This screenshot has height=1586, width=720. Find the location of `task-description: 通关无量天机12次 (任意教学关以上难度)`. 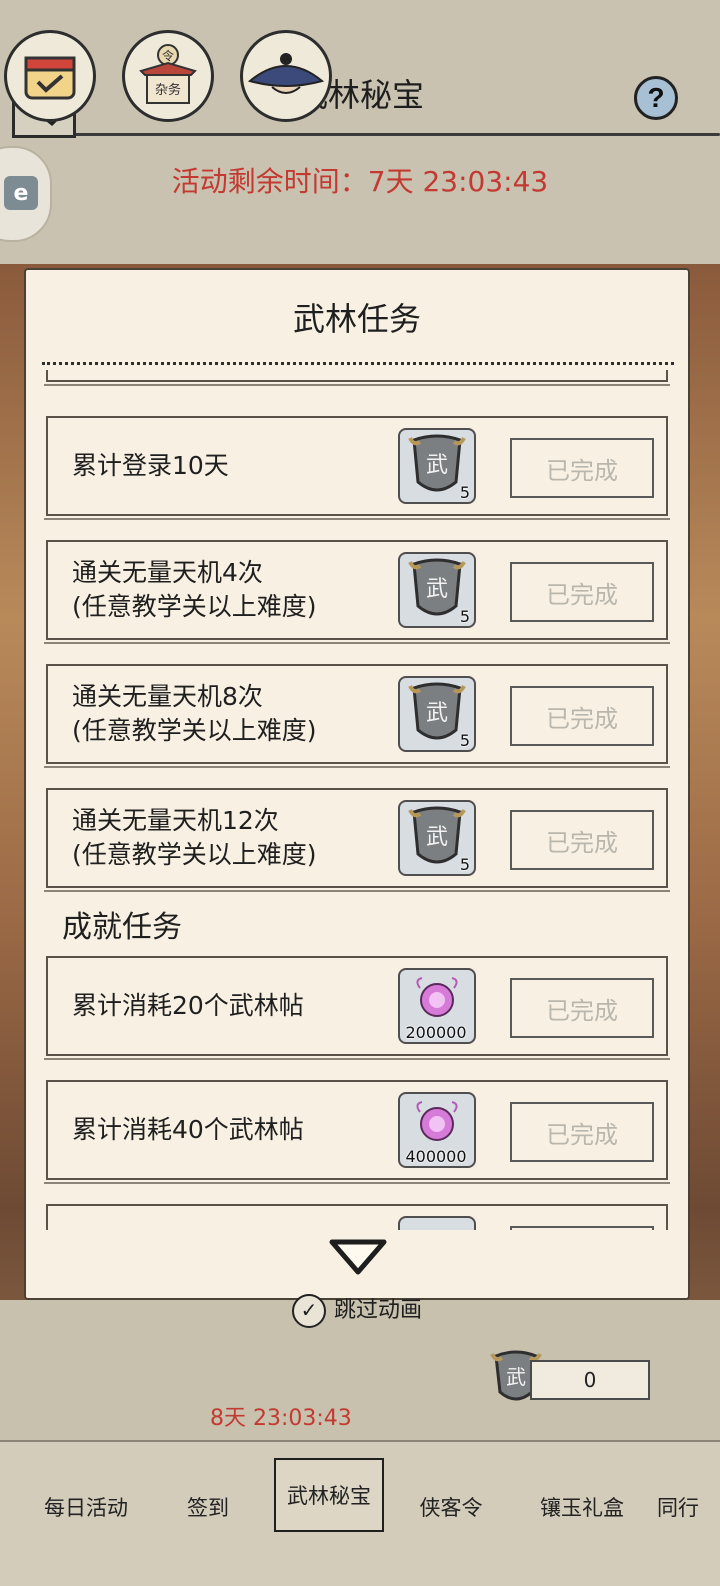

task-description: 通关无量天机12次 (任意教学关以上难度) is located at coordinates (232, 838).